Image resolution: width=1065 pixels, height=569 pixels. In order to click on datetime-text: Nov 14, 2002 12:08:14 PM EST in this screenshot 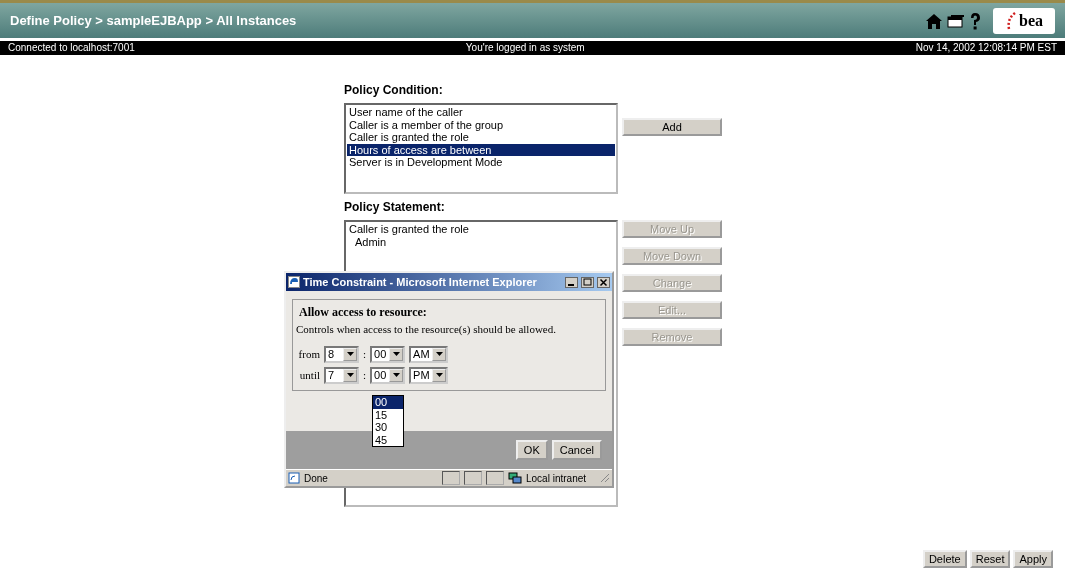, I will do `click(986, 48)`.